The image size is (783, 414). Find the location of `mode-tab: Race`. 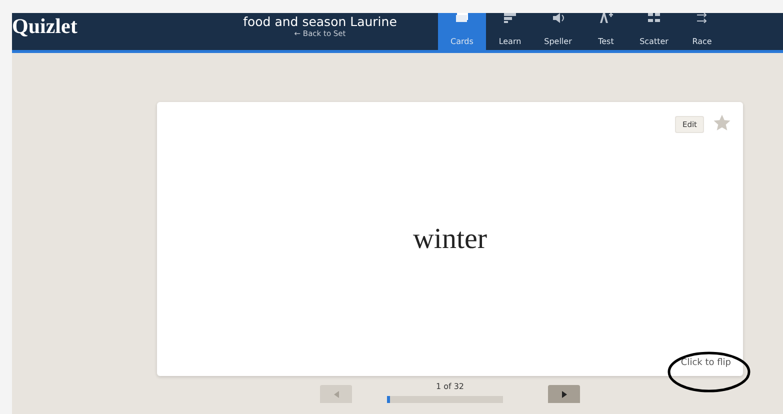

mode-tab: Race is located at coordinates (702, 31).